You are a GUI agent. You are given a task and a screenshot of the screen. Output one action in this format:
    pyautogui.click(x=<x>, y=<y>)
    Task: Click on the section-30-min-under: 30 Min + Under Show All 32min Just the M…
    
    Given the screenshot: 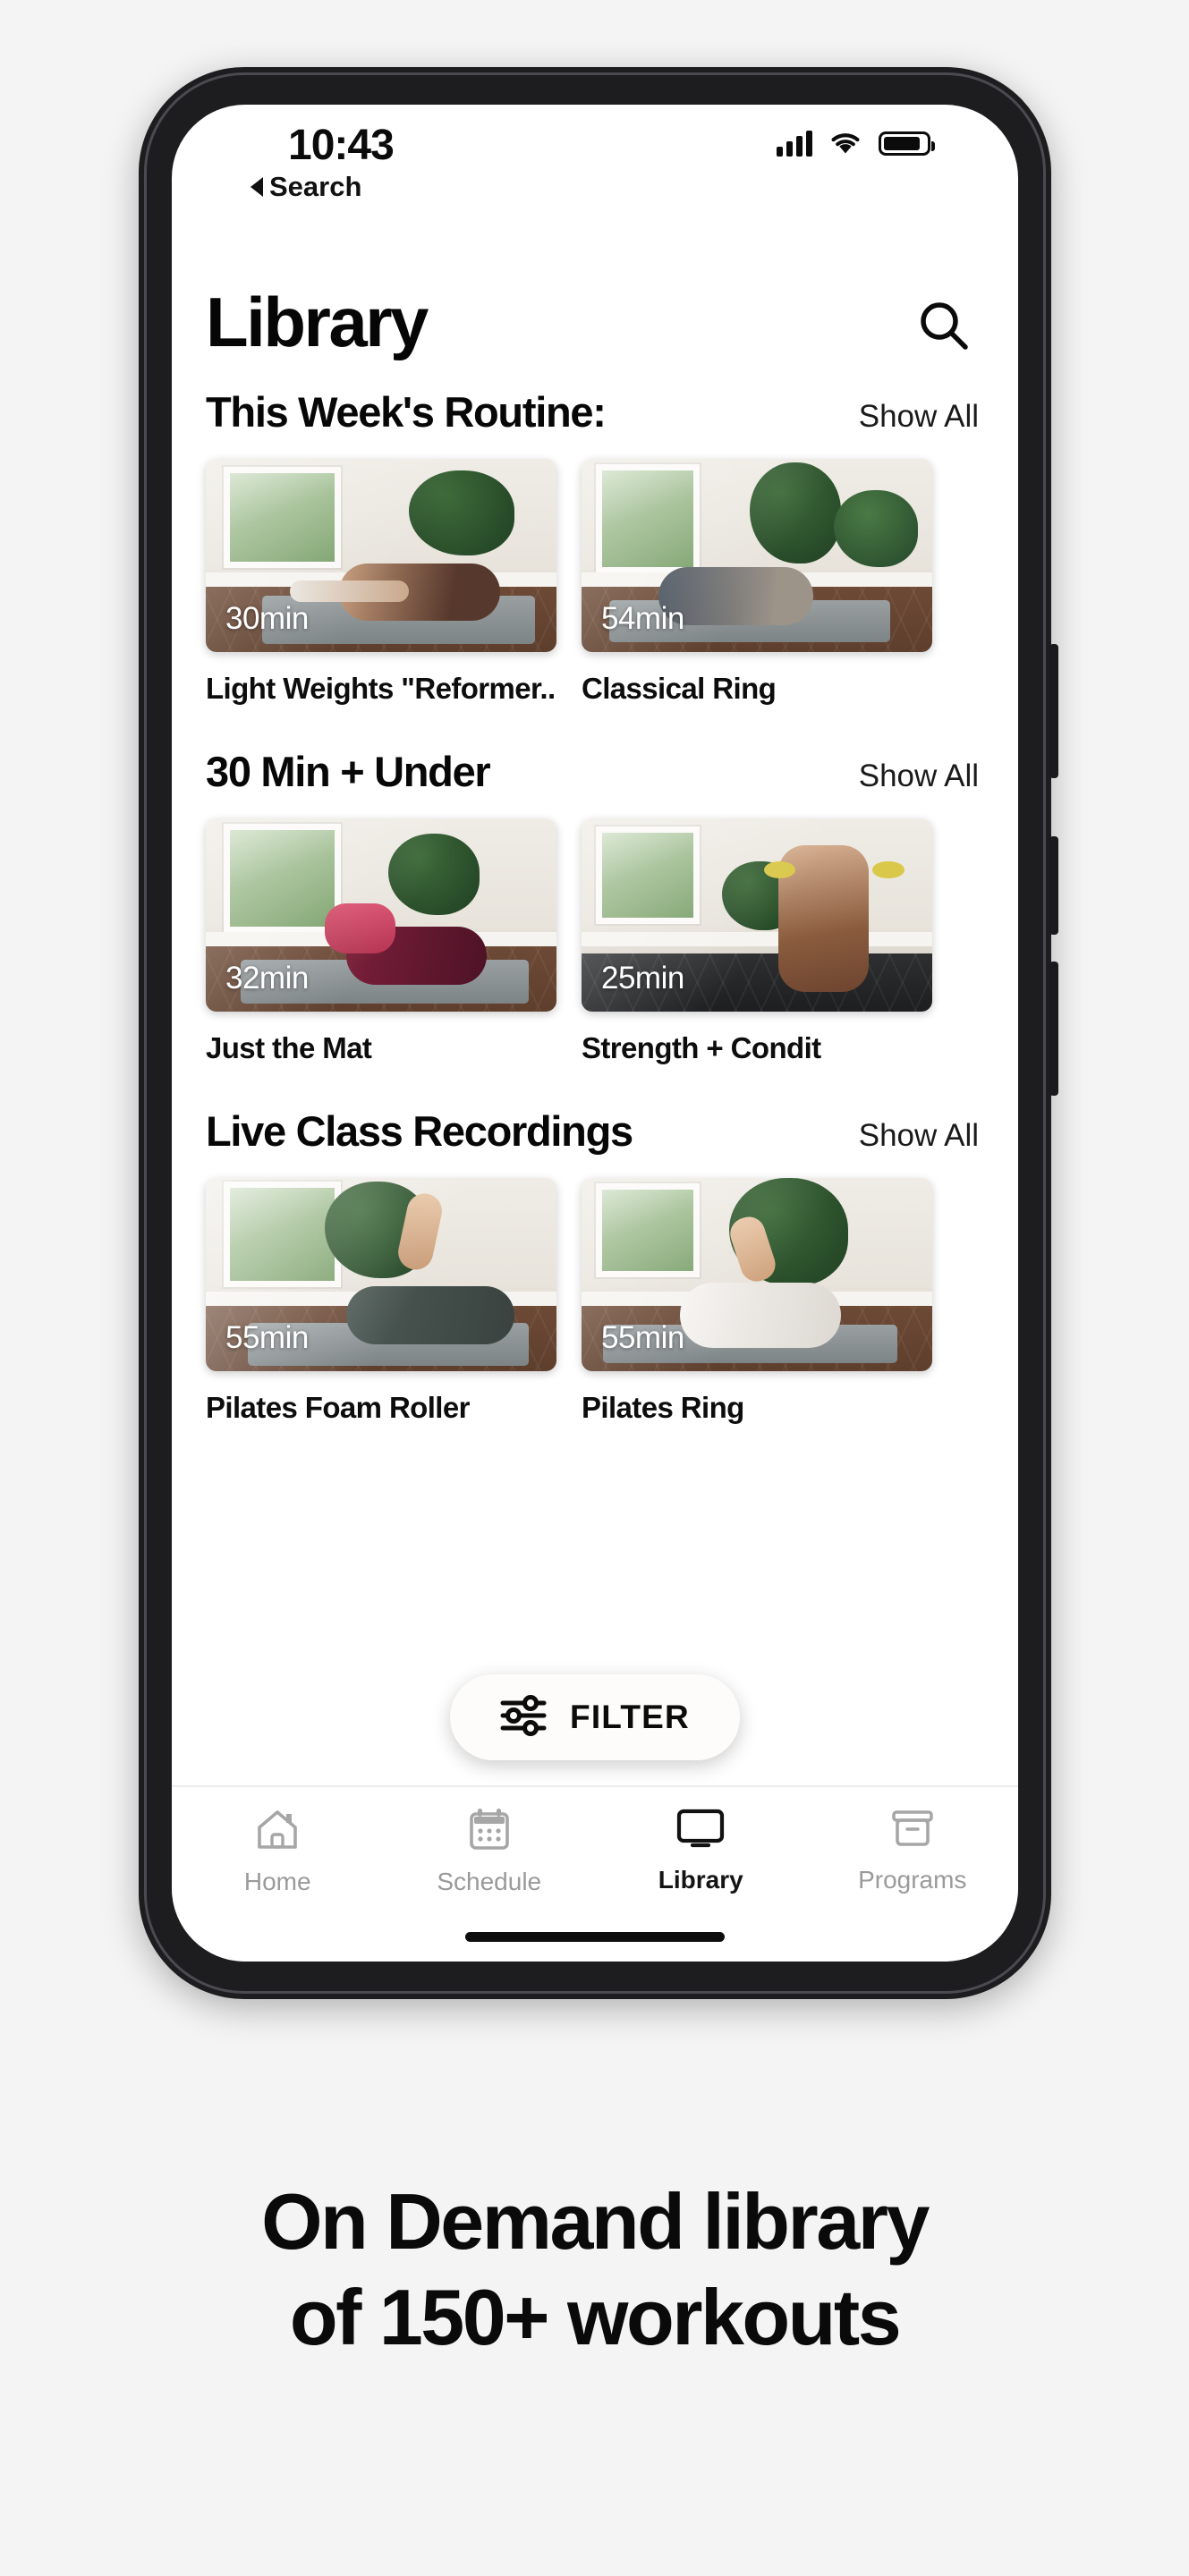 What is the action you would take?
    pyautogui.click(x=595, y=906)
    